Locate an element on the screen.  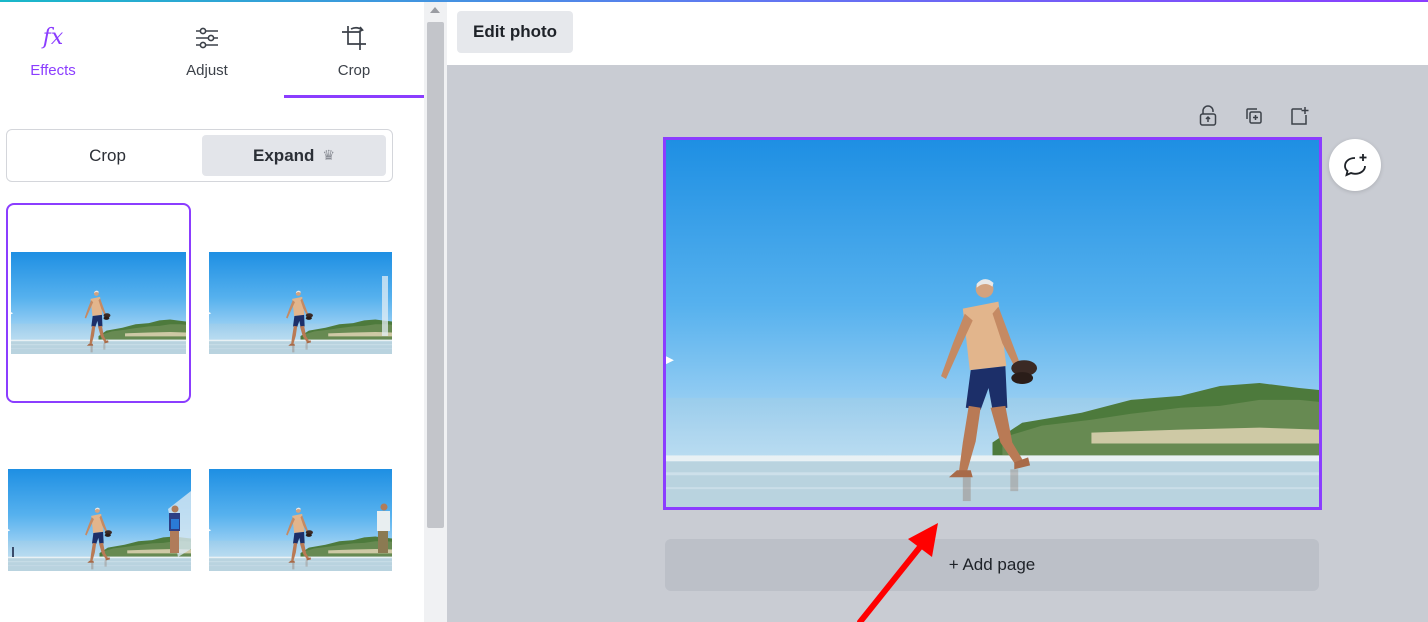
tab-effects: fx Effects is located at coordinates (53, 49).